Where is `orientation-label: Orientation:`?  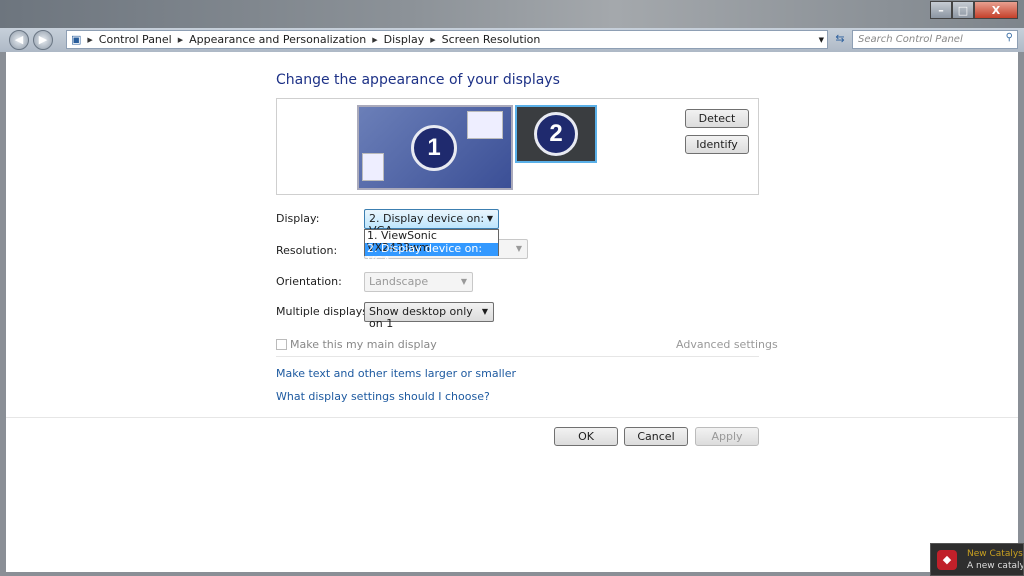
orientation-label: Orientation: is located at coordinates (309, 281).